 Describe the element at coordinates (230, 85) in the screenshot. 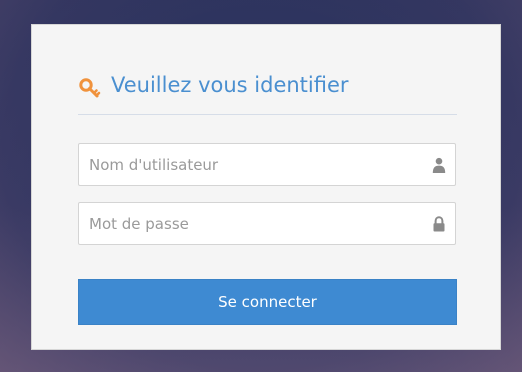

I see `panel-title: Veuillez vous identifier` at that location.